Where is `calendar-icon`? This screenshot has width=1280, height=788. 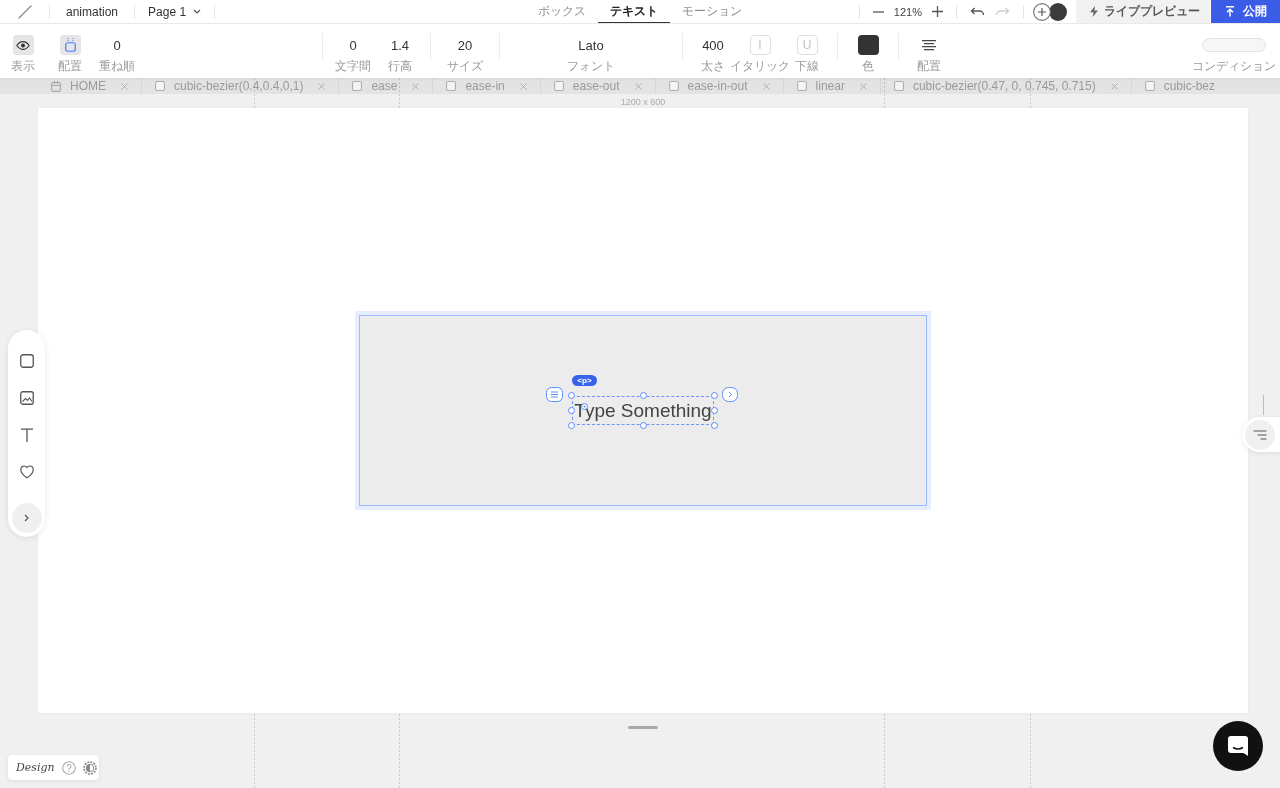 calendar-icon is located at coordinates (56, 86).